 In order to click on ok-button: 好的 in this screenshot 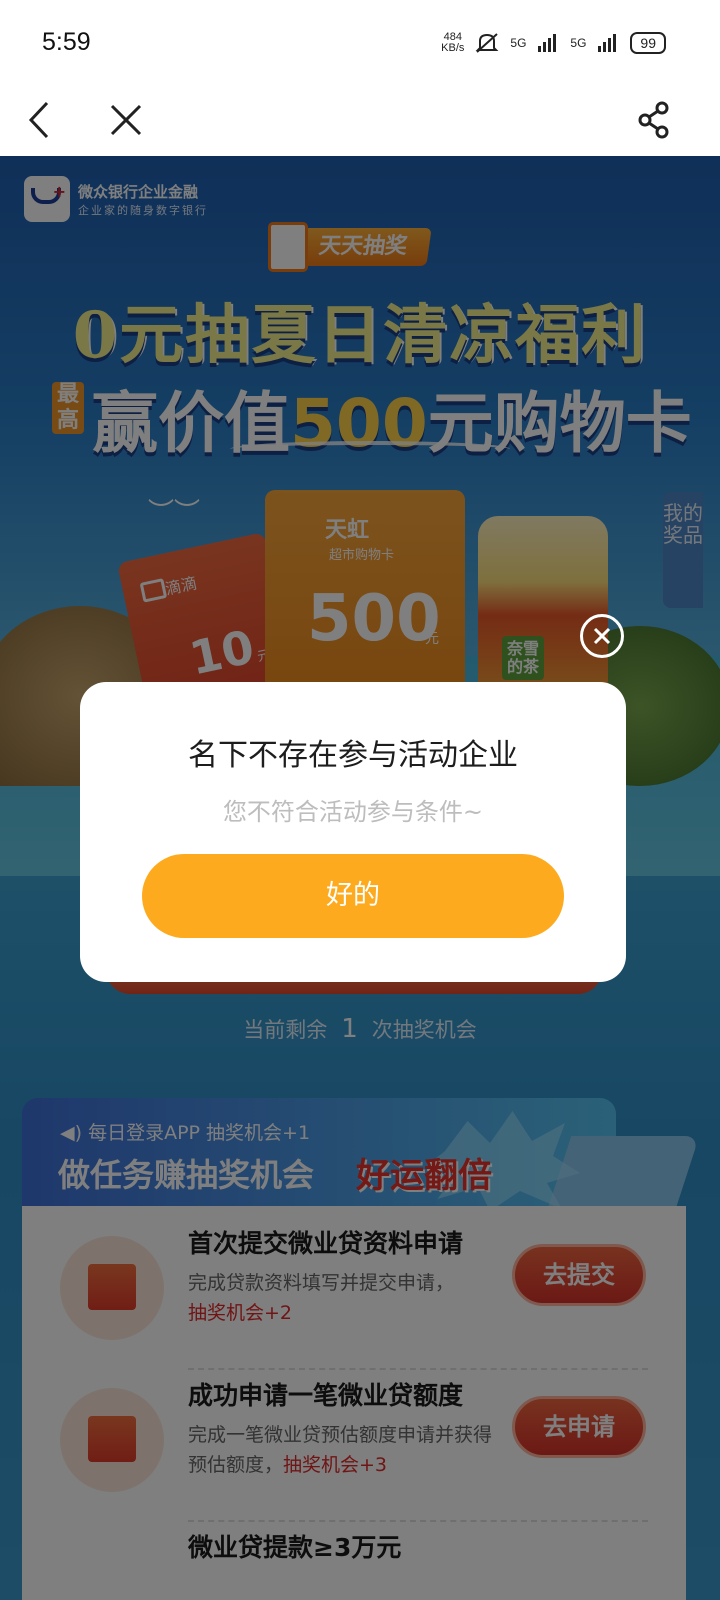, I will do `click(353, 896)`.